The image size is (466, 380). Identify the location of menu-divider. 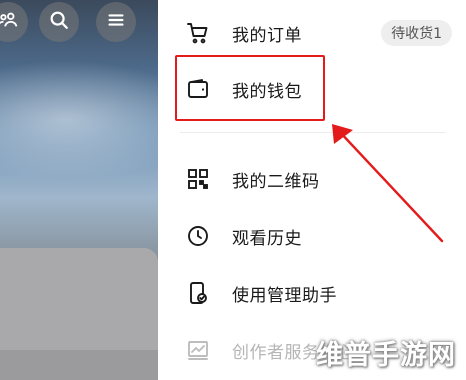
(313, 132).